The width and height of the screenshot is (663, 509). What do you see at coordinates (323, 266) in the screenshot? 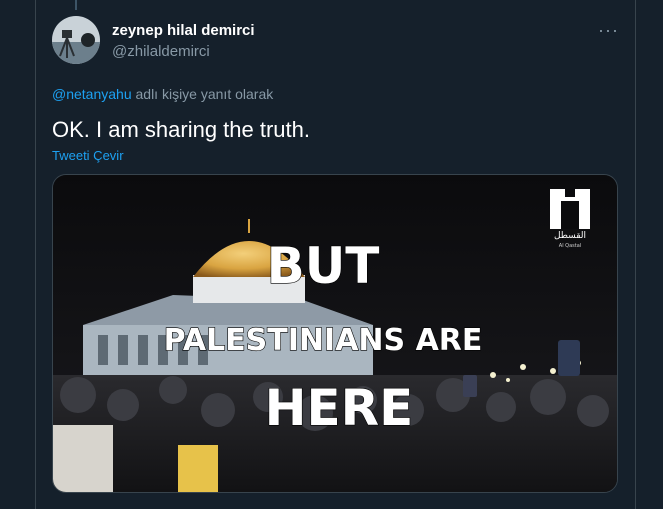
I see `caption-line-1: BUT` at bounding box center [323, 266].